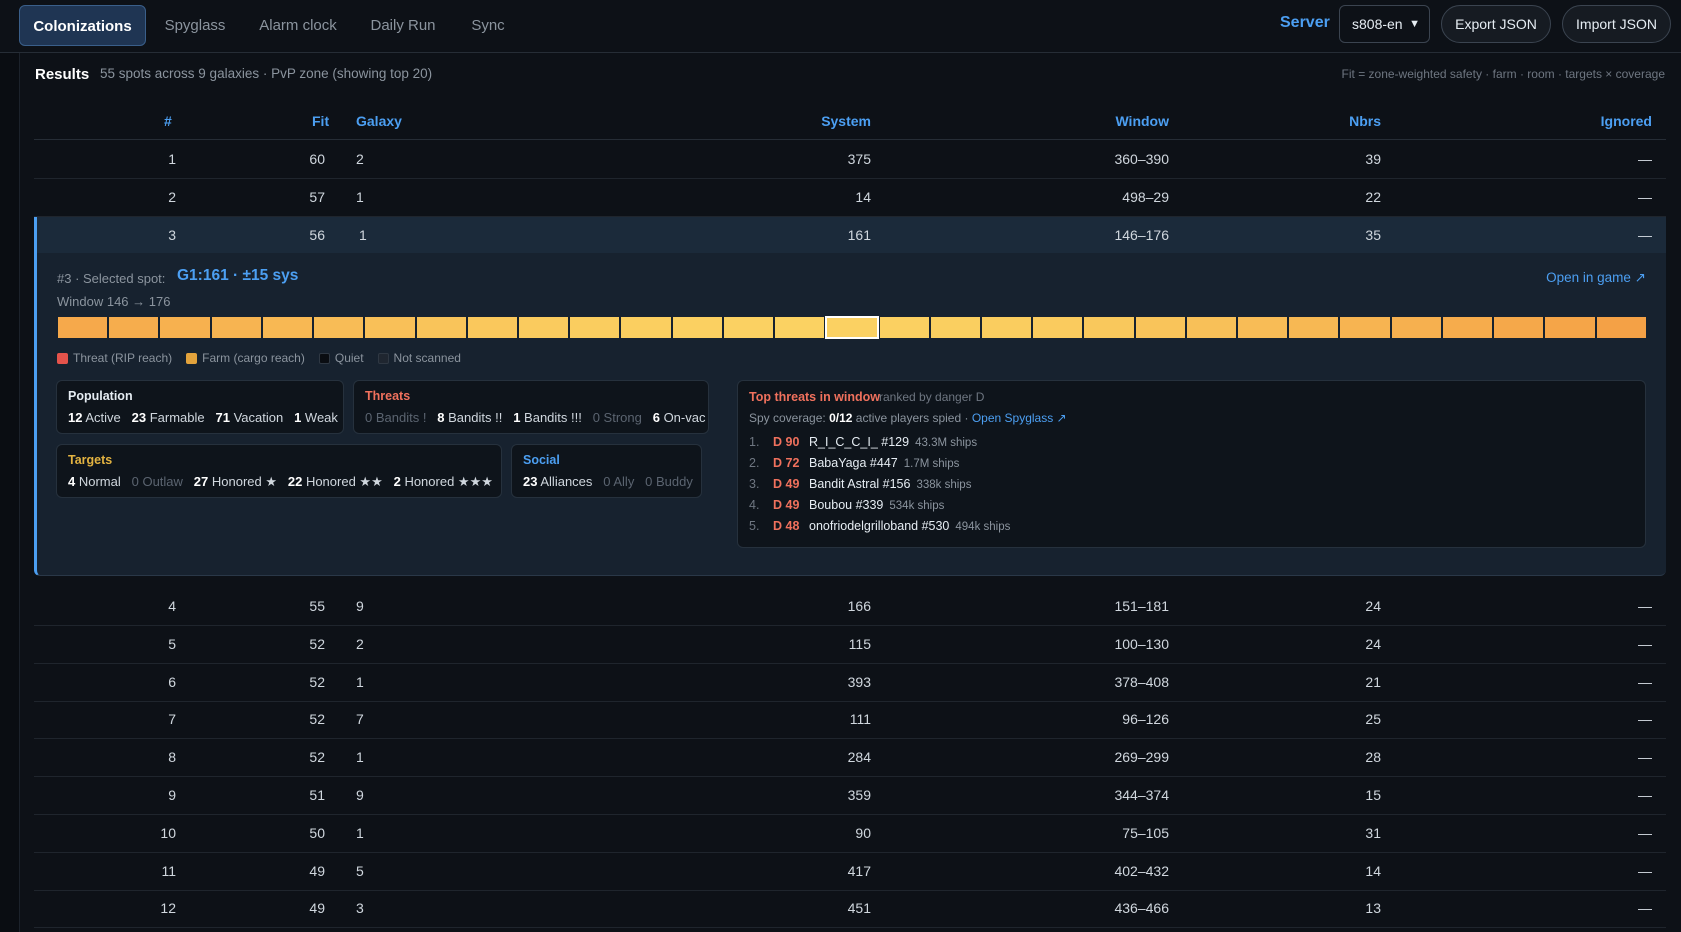 The image size is (1681, 932). What do you see at coordinates (850, 198) in the screenshot?
I see `table-row: 2 57 1 14 498–29 22 —` at bounding box center [850, 198].